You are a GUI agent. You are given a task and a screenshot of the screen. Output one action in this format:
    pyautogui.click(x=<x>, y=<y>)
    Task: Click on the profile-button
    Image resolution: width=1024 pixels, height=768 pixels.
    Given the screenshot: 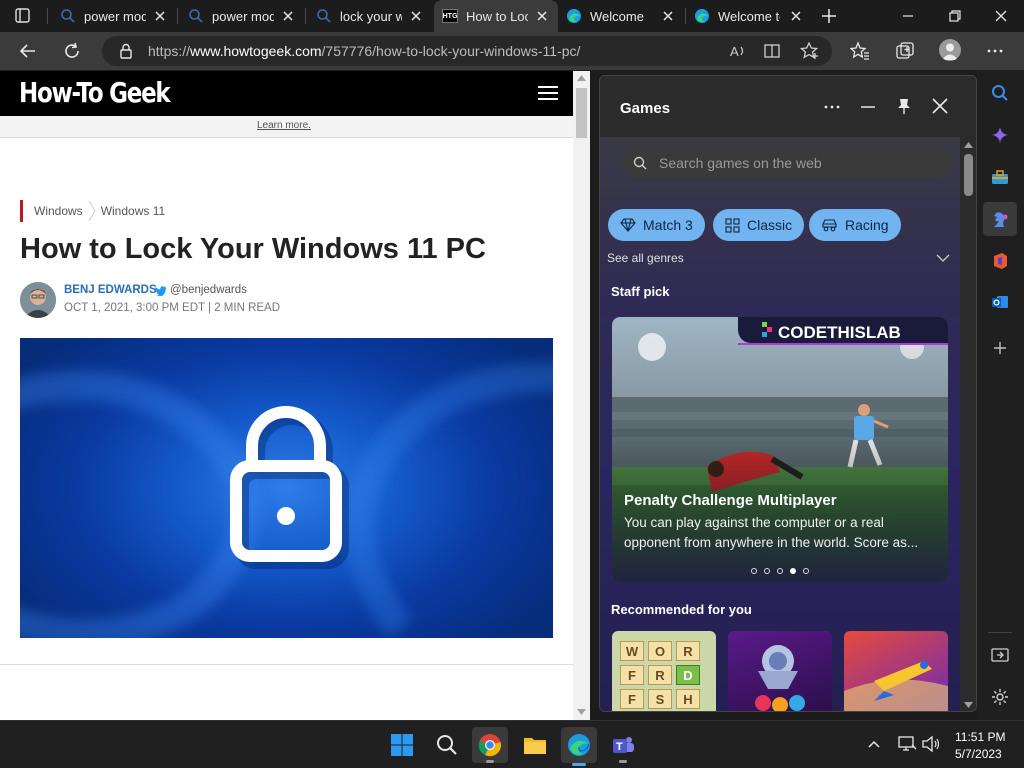 What is the action you would take?
    pyautogui.click(x=950, y=50)
    